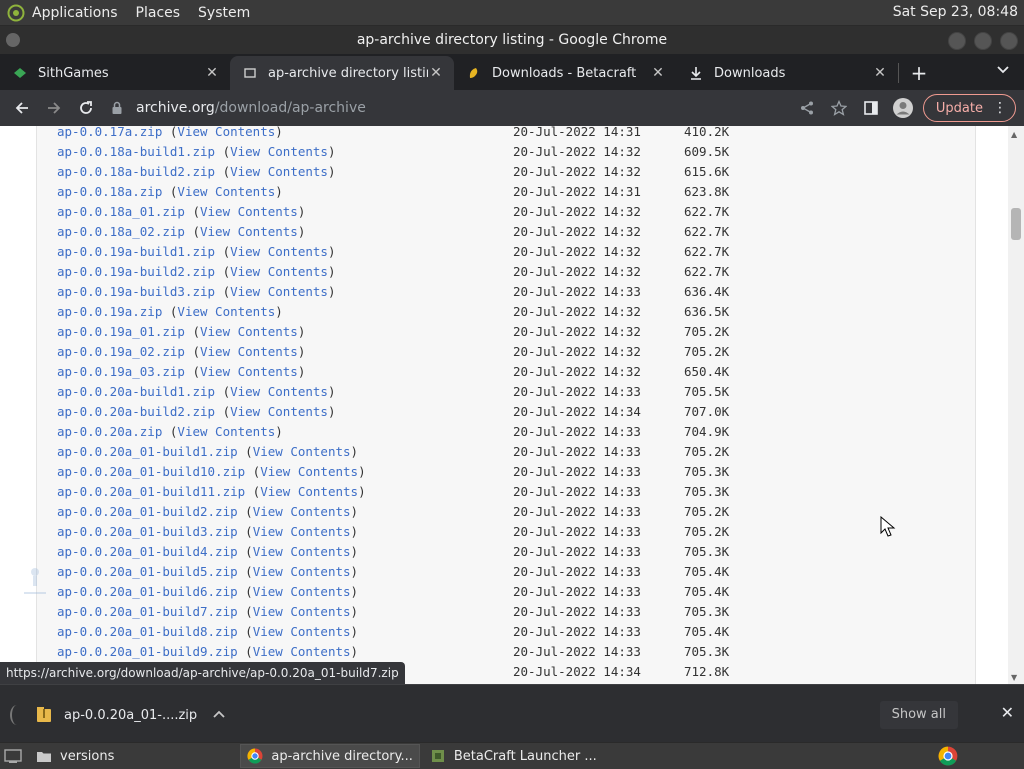 The image size is (1024, 769). Describe the element at coordinates (147, 551) in the screenshot. I see `file-link: ap-0.0.20a_01-build4.zip` at that location.